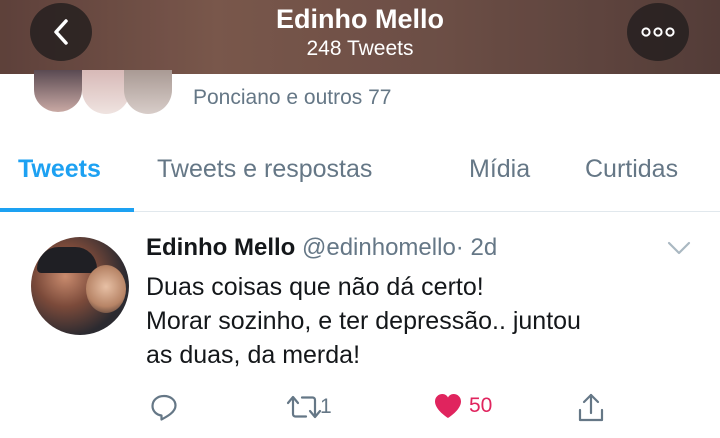 This screenshot has width=720, height=438. What do you see at coordinates (292, 97) in the screenshot?
I see `followers-you-know-text: Ponciano e outros 77` at bounding box center [292, 97].